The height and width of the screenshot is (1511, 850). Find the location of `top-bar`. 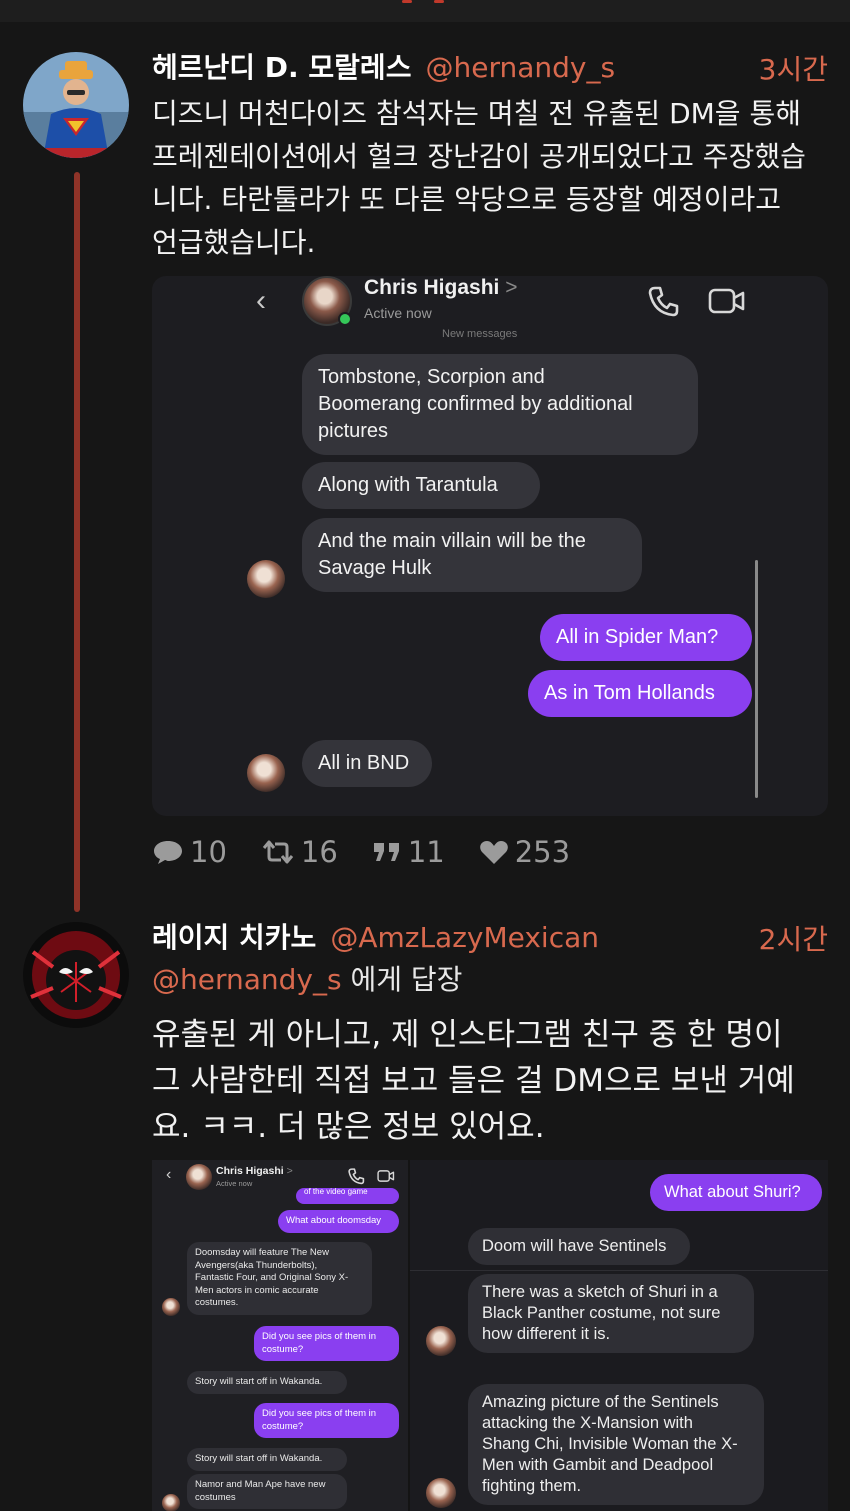

top-bar is located at coordinates (425, 11).